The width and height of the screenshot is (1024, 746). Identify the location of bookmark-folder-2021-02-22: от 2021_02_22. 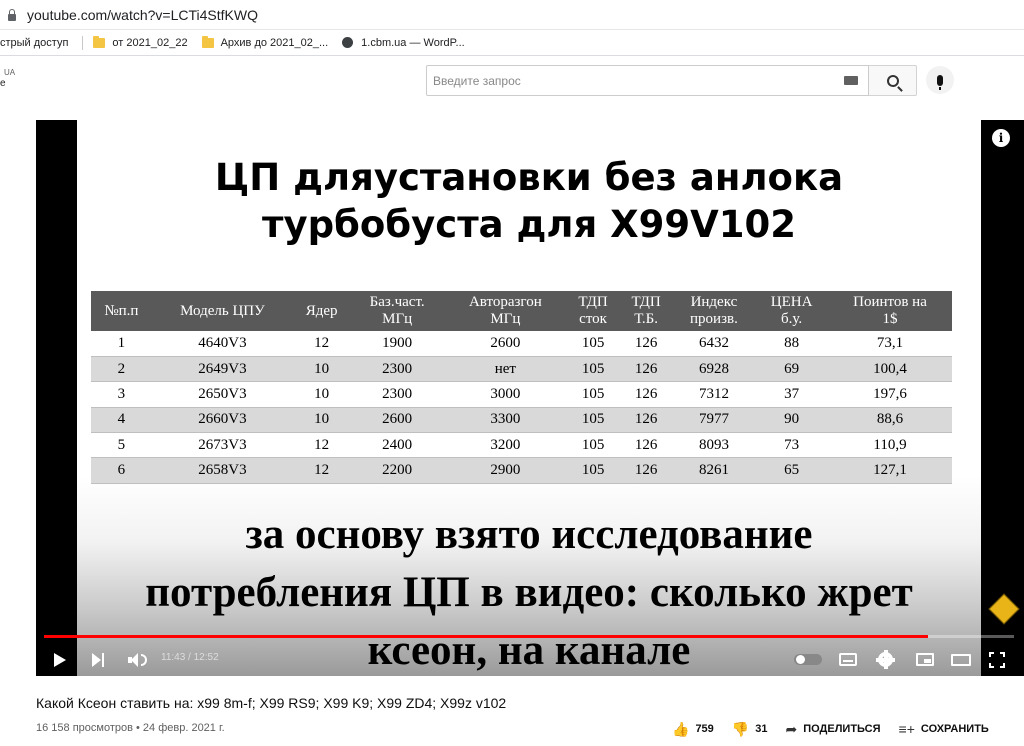
(140, 42).